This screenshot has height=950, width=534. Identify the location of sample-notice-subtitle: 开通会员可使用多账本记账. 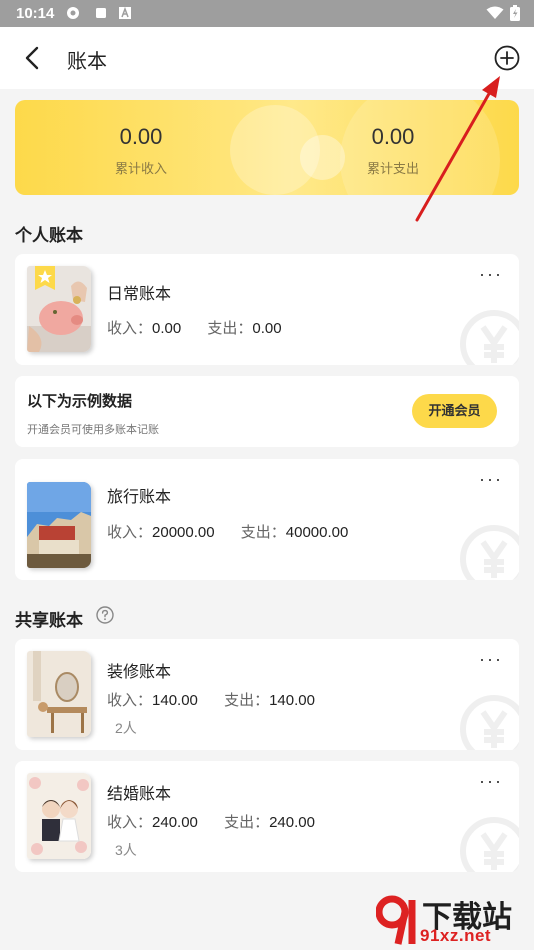
(93, 430).